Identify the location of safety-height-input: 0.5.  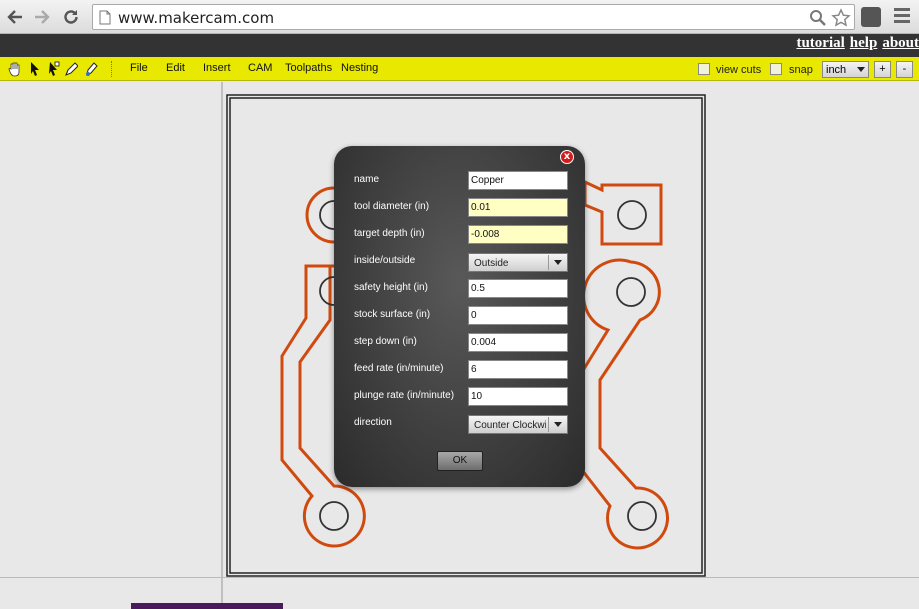
(518, 288).